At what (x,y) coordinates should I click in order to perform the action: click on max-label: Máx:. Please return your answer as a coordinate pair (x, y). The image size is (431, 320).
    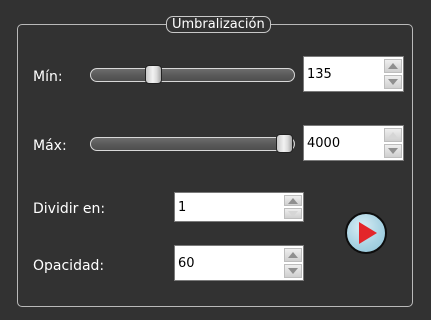
    Looking at the image, I should click on (50, 146).